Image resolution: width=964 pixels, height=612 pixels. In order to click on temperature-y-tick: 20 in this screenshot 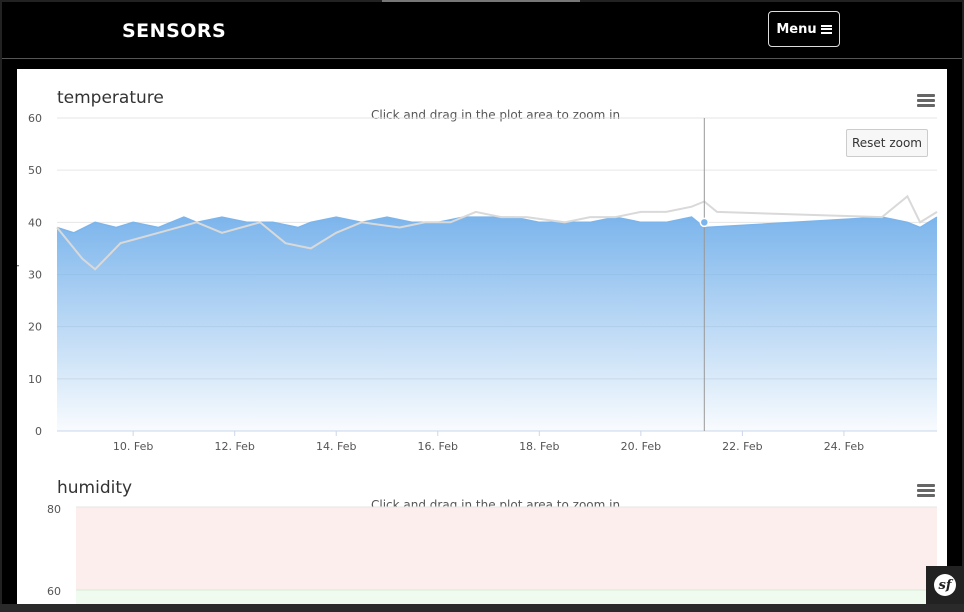, I will do `click(35, 327)`.